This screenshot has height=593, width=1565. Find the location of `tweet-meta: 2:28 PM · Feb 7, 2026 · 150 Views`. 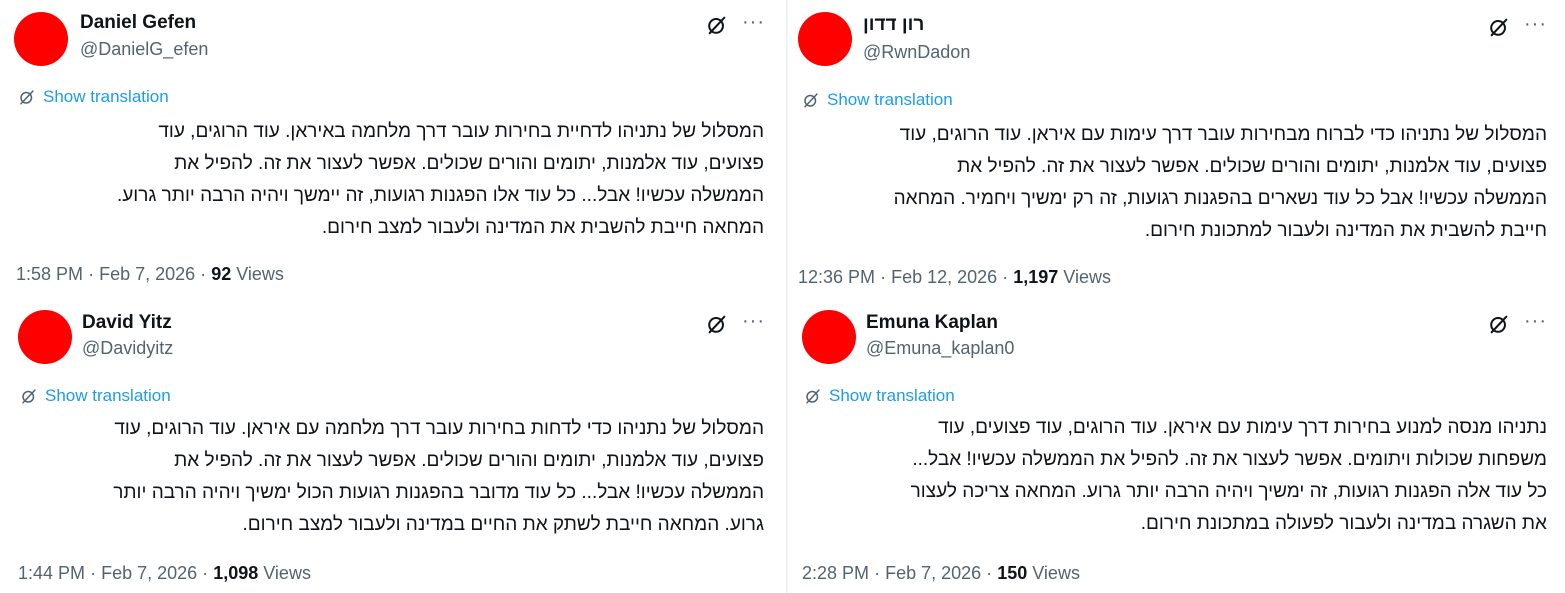

tweet-meta: 2:28 PM · Feb 7, 2026 · 150 Views is located at coordinates (941, 573).